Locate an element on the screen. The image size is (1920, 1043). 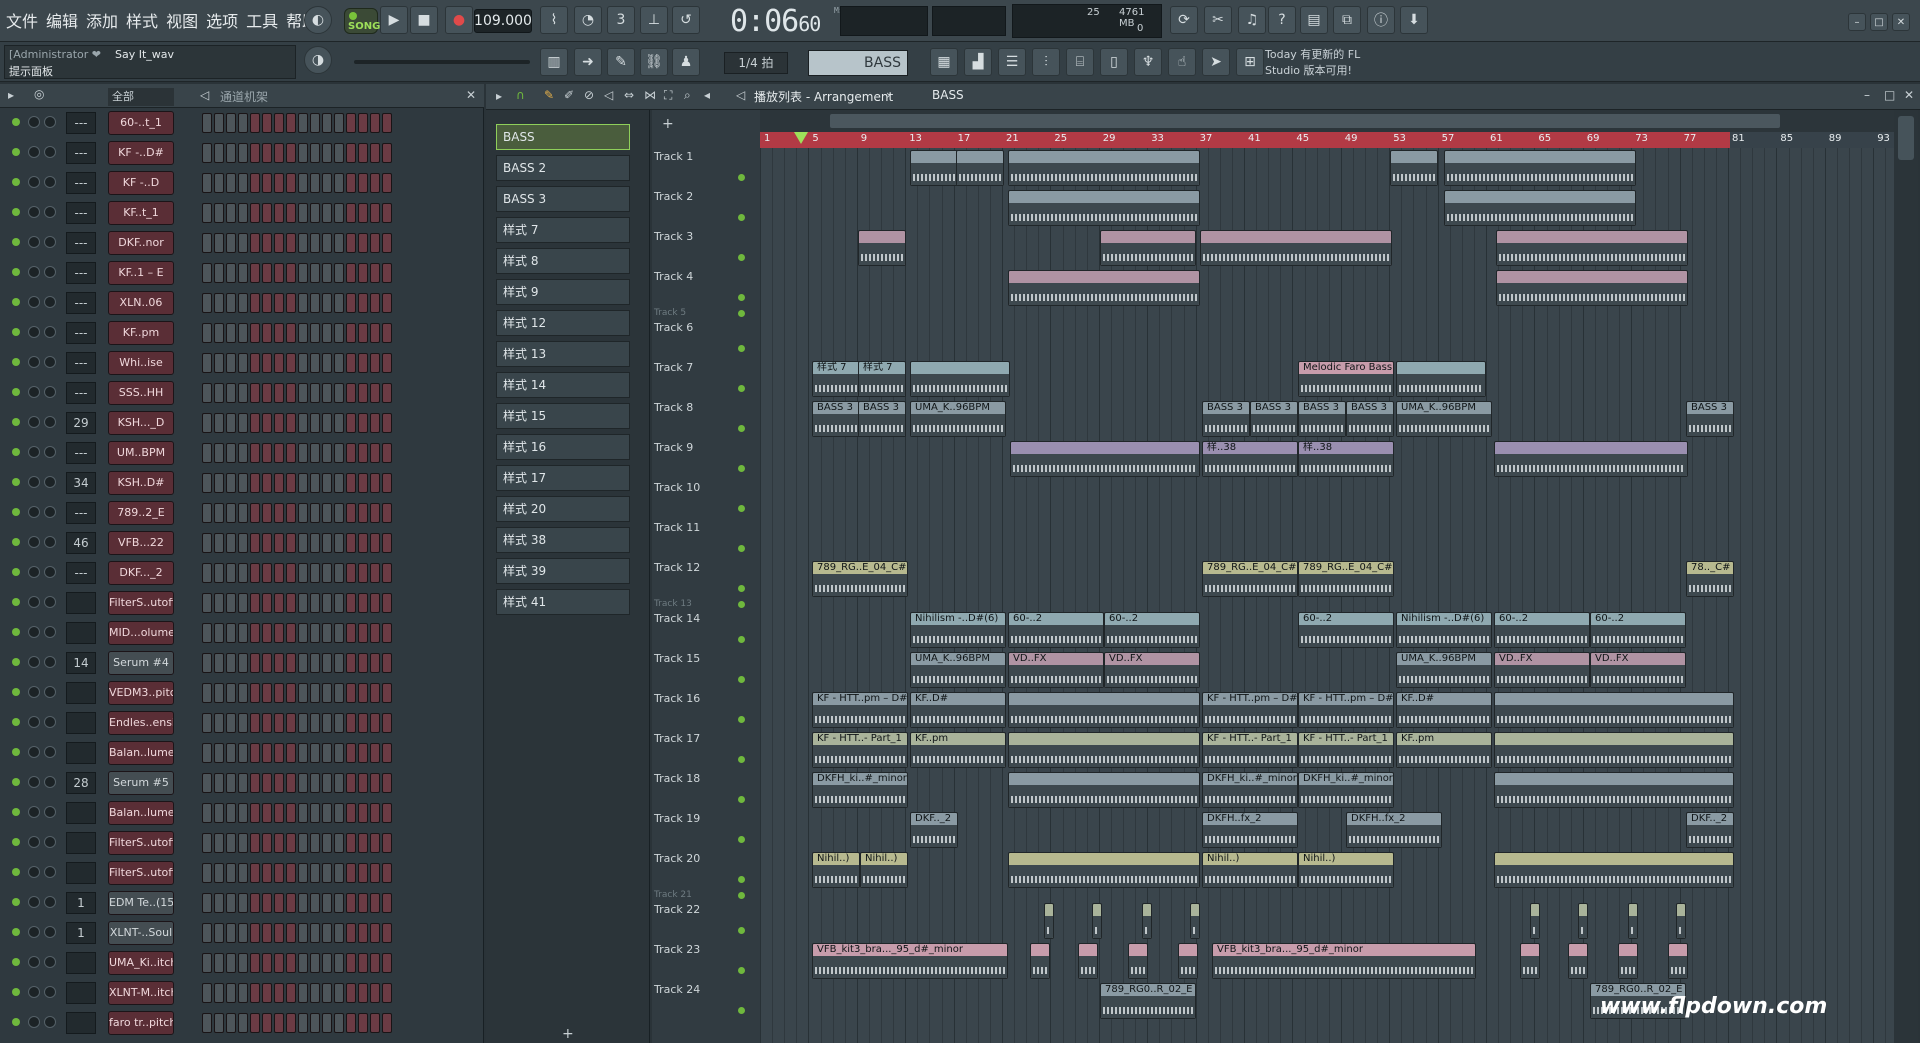
channel-mixer-track: --- is located at coordinates (81, 573).